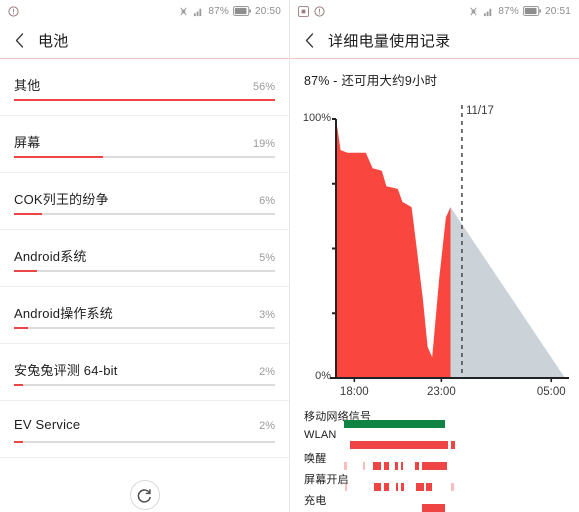  I want to click on battery-item-percent: 3%, so click(267, 315).